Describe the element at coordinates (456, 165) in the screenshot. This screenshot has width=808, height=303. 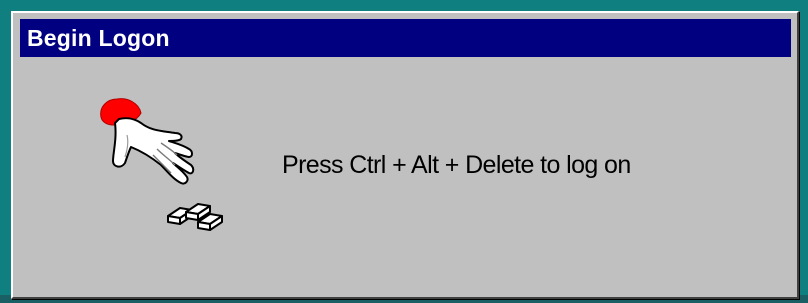
I see `logon-instruction: Press Ctrl + Alt + Delete to log on` at that location.